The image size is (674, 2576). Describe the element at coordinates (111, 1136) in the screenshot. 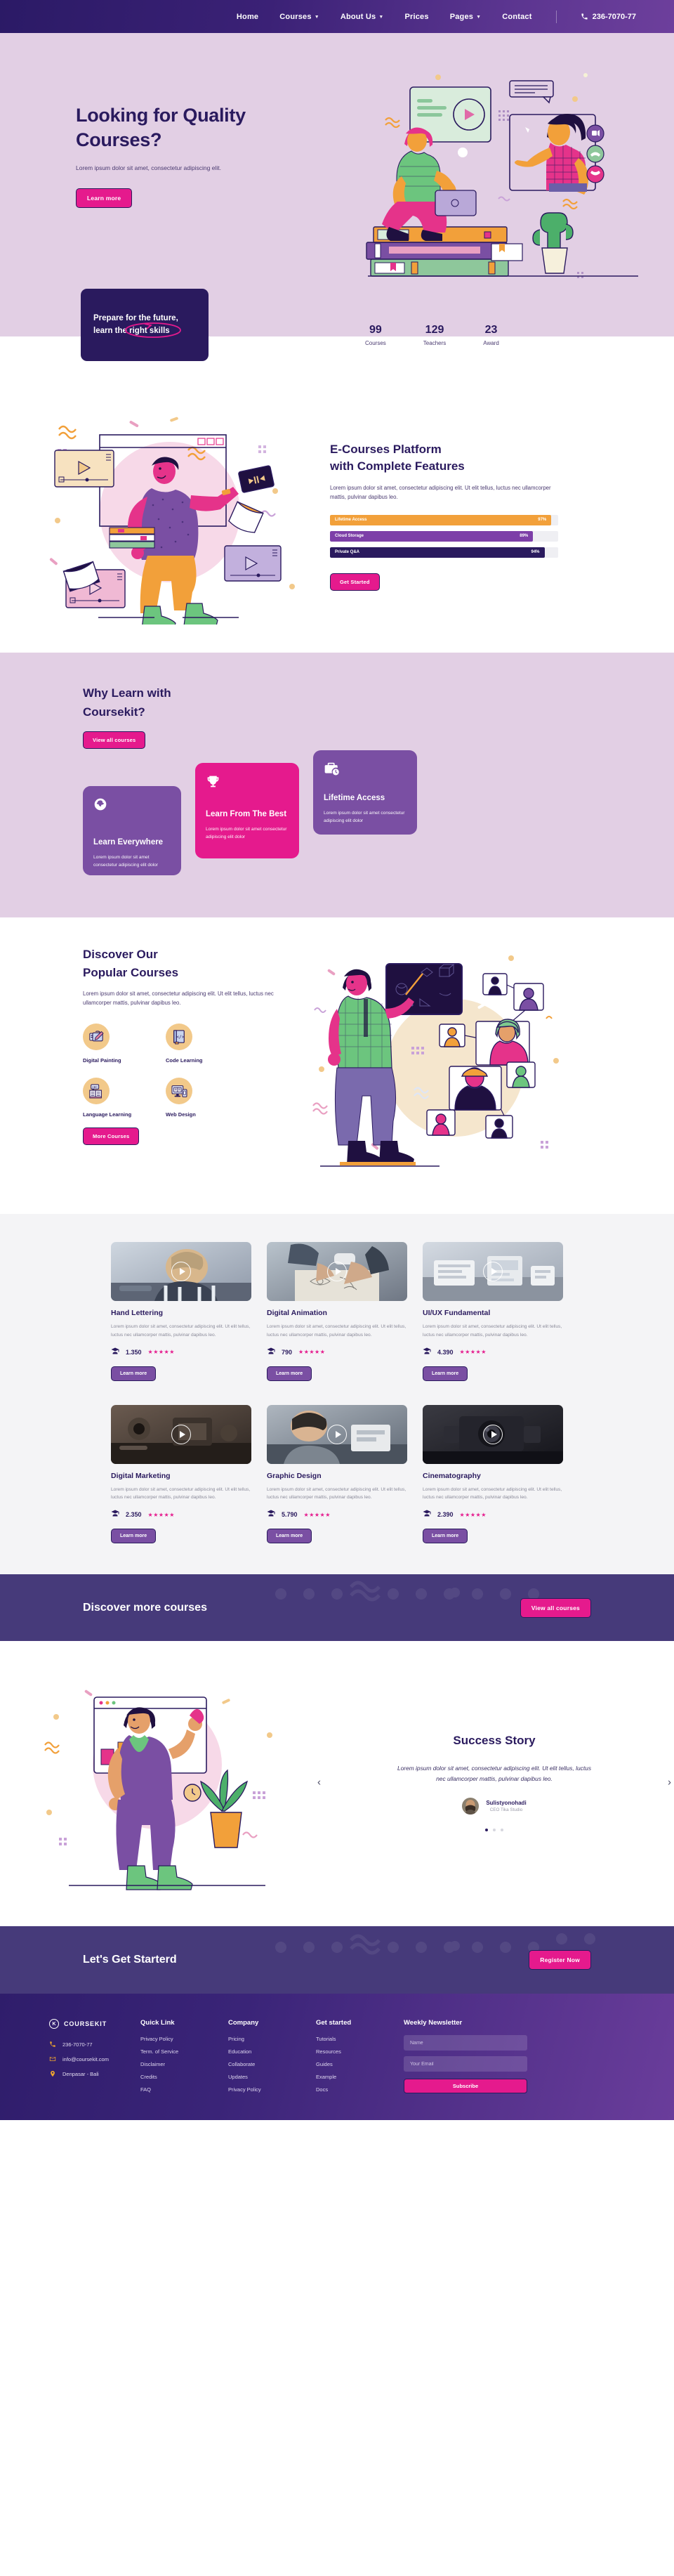

I see `more-courses-button: More Courses` at that location.